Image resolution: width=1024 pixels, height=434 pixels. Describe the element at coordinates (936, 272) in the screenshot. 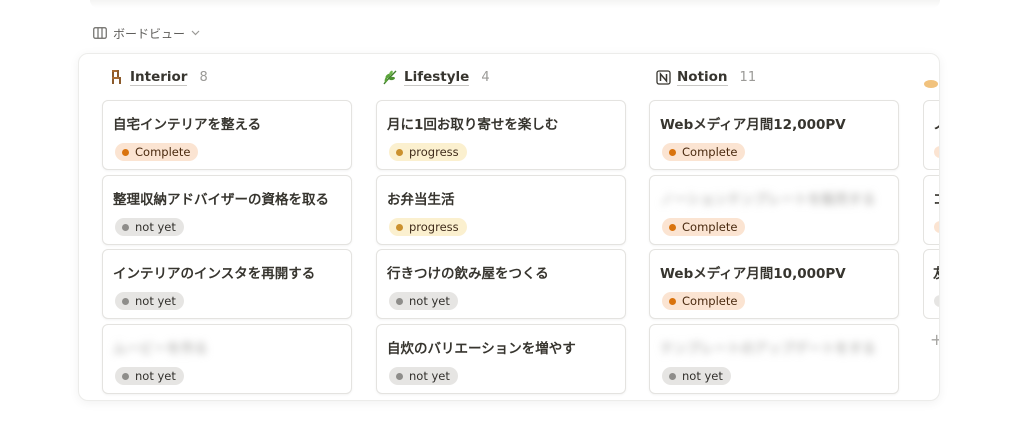

I see `card-title: 友` at that location.